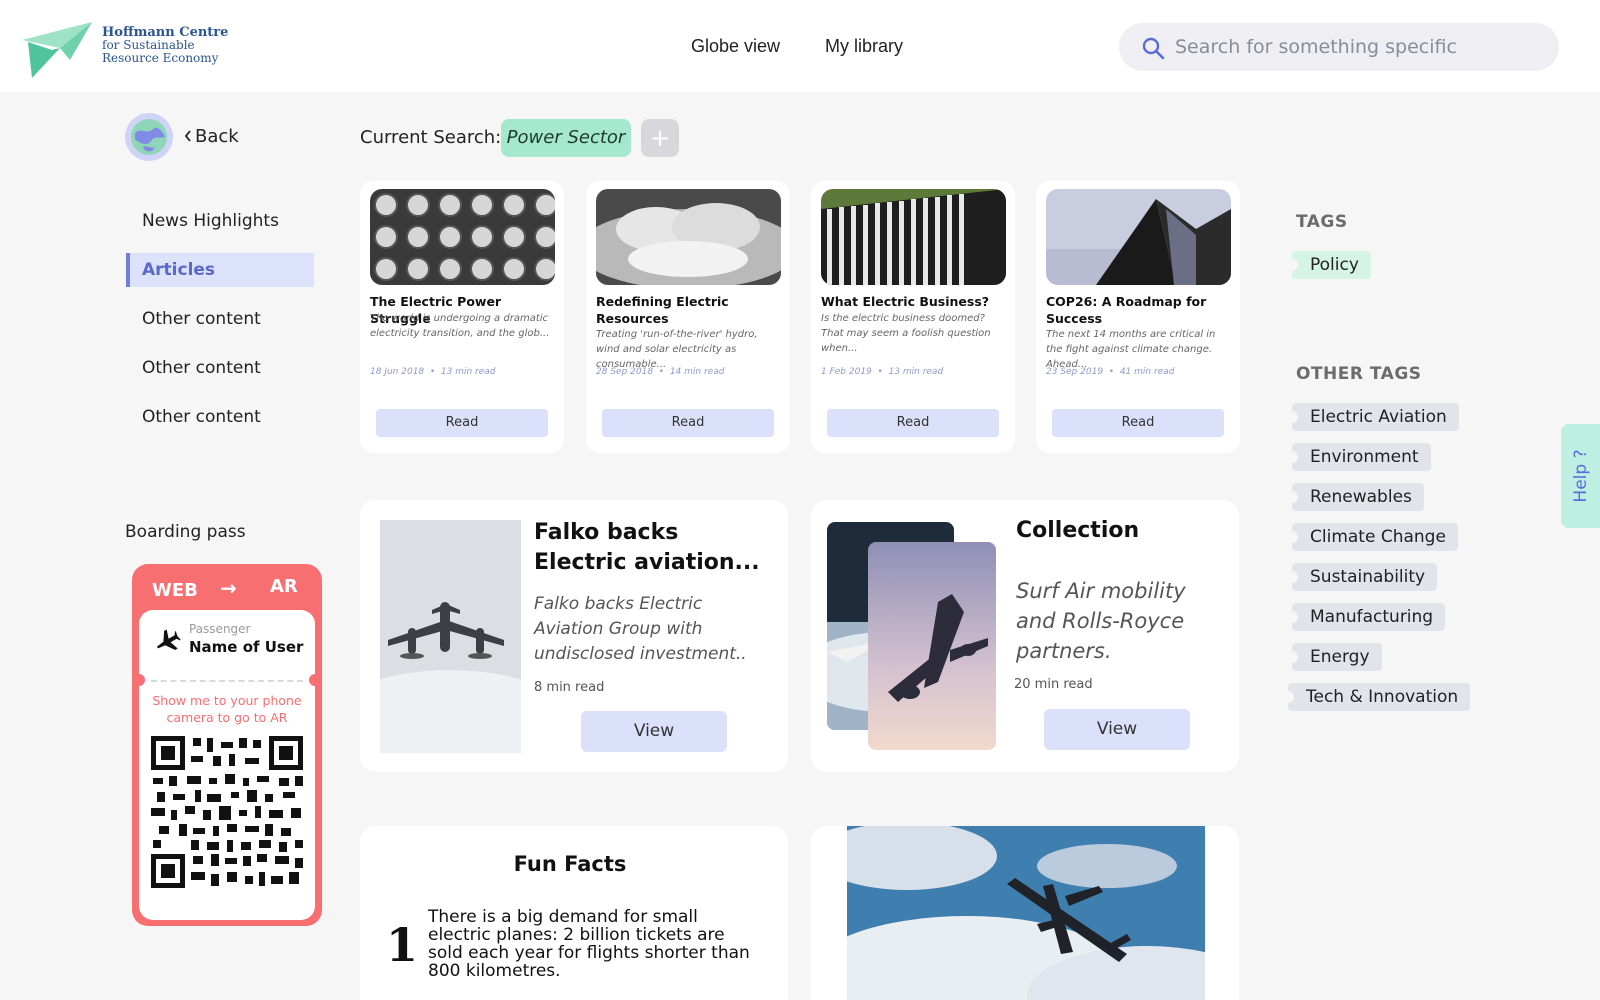 The height and width of the screenshot is (1000, 1600). I want to click on fun-fact-number: 1, so click(402, 945).